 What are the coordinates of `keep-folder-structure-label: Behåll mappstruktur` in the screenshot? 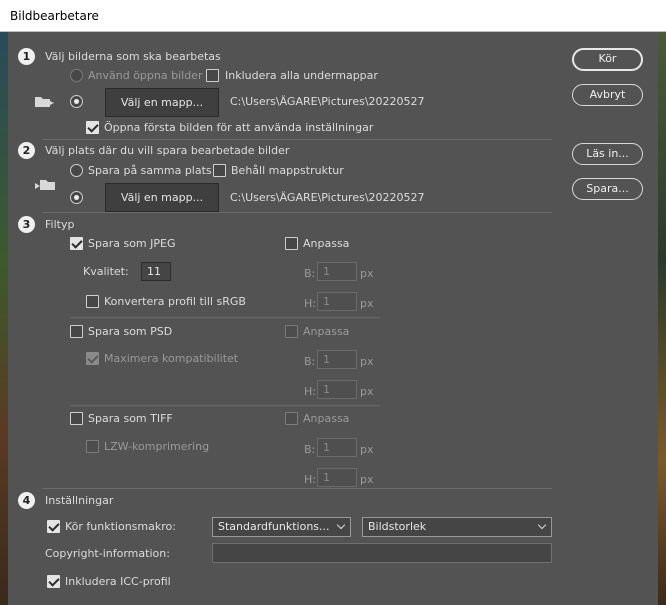 It's located at (287, 170).